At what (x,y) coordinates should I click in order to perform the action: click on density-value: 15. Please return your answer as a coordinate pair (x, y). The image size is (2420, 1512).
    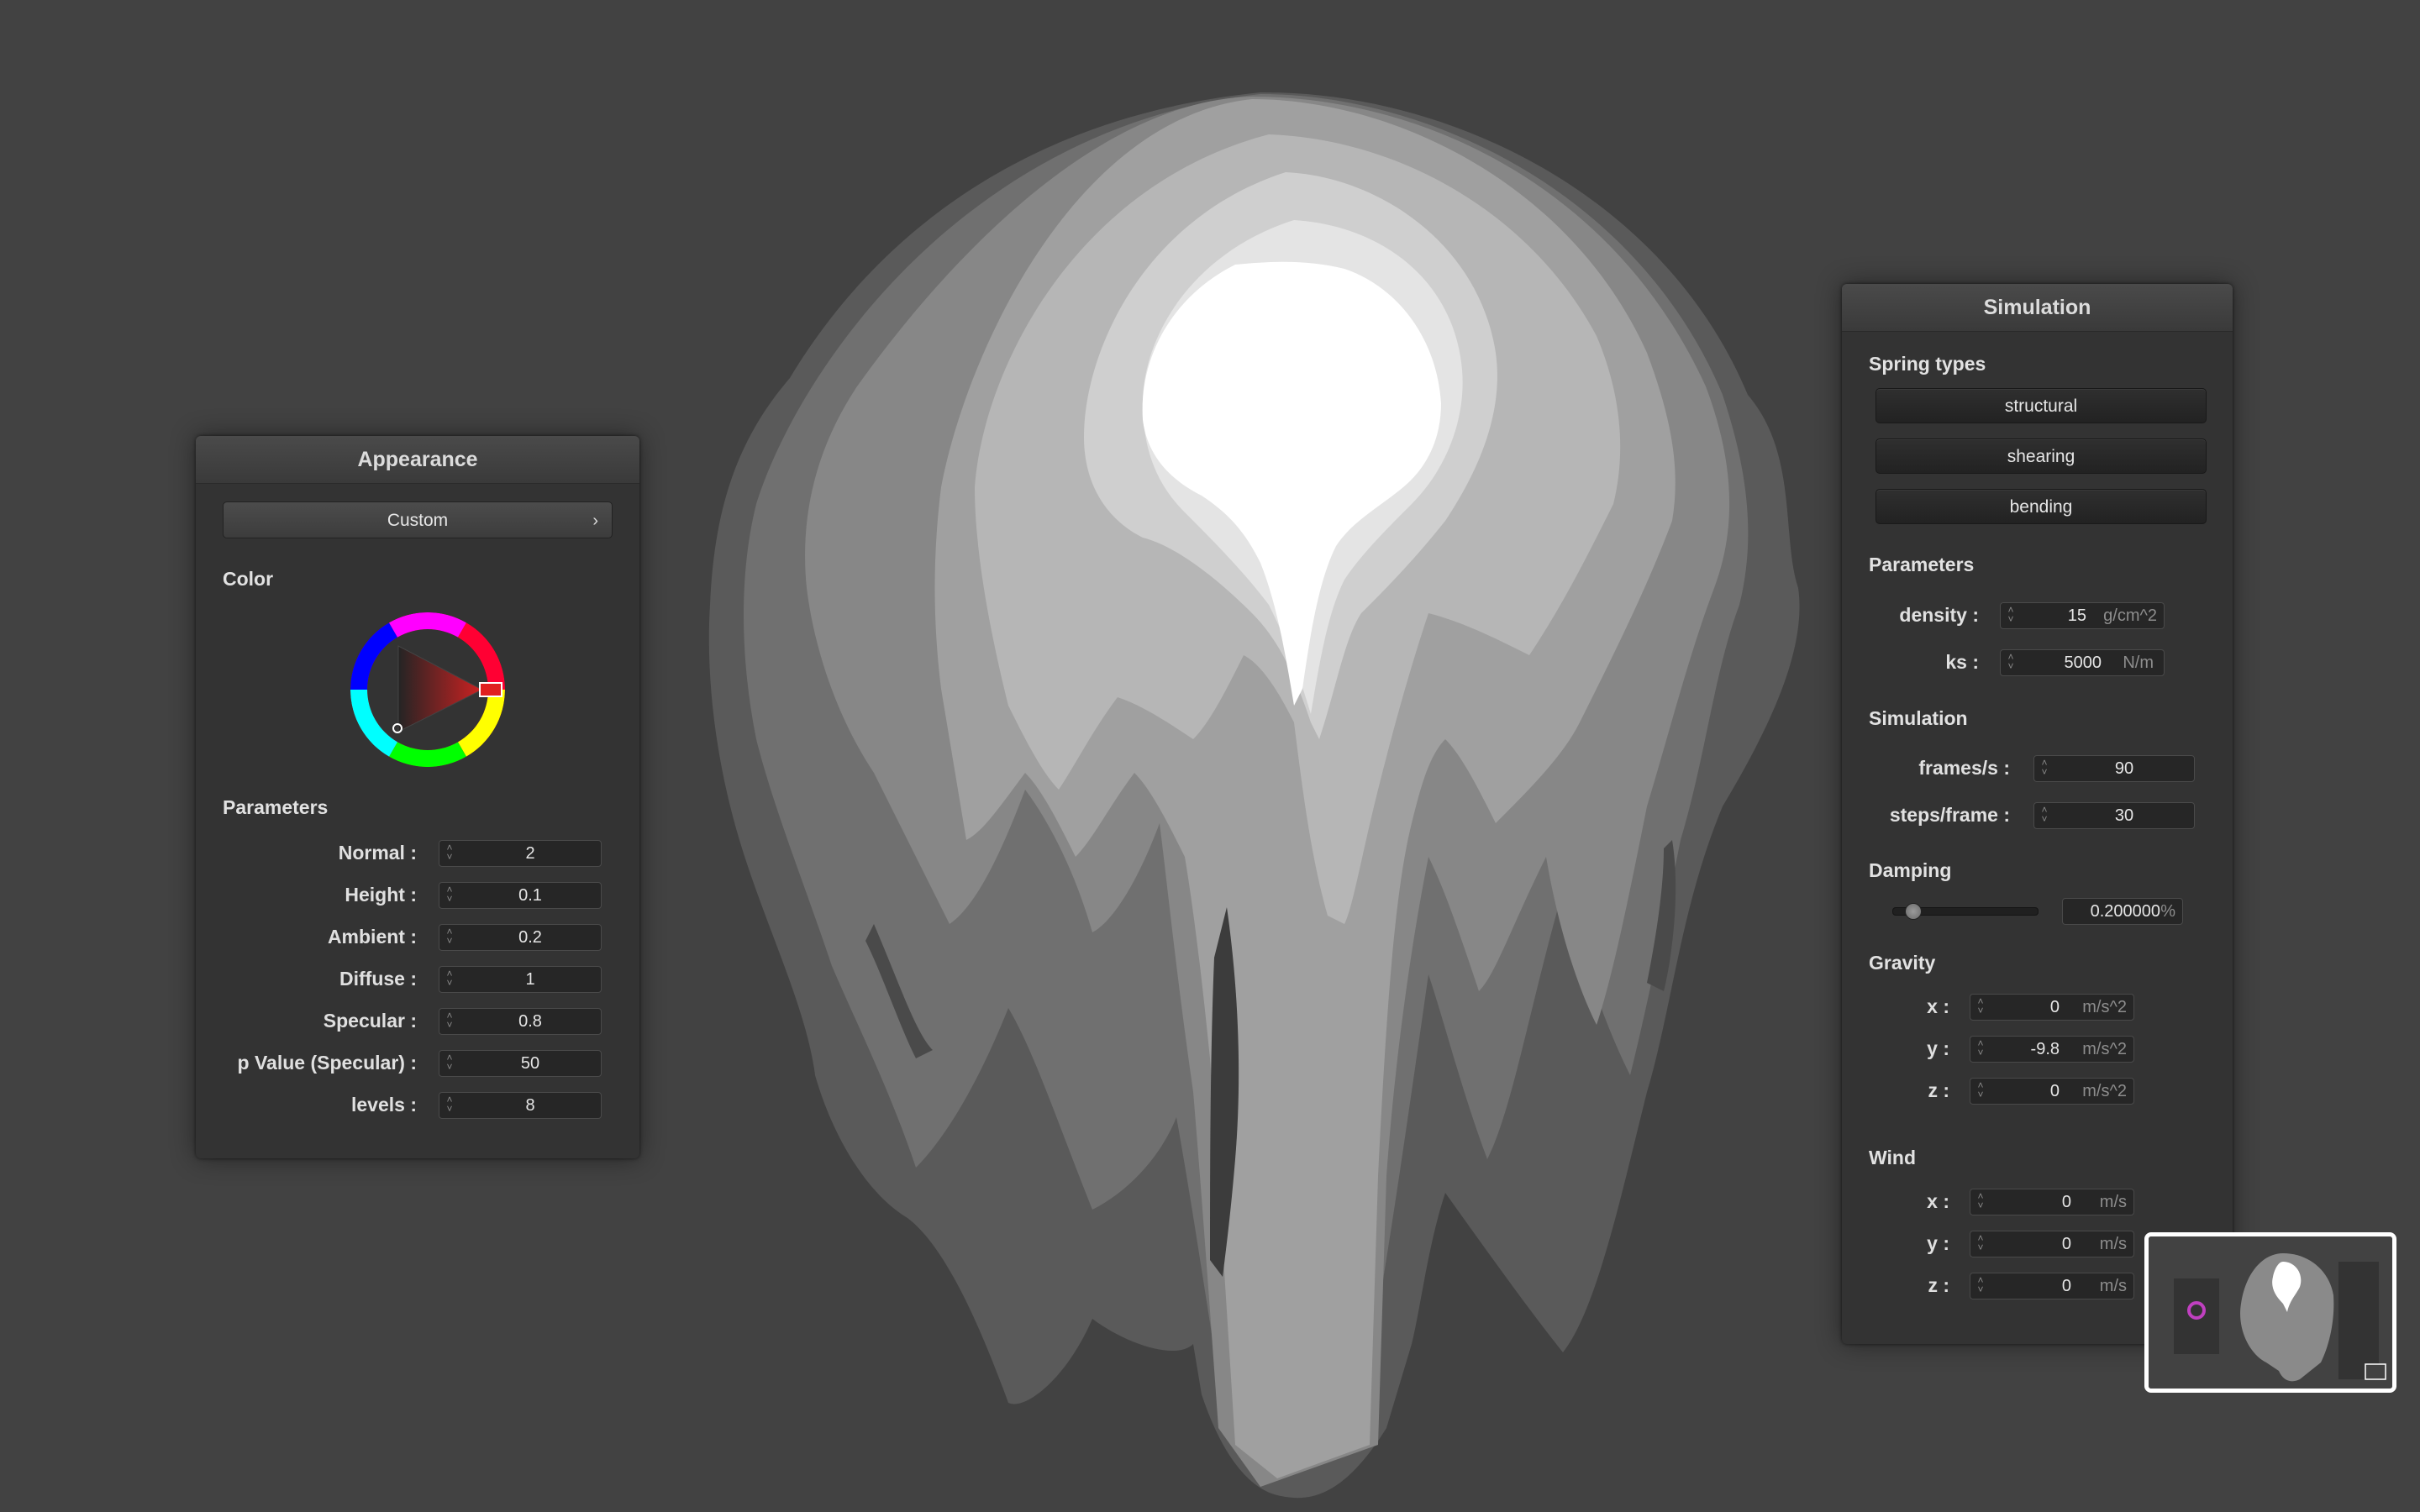
    Looking at the image, I should click on (2076, 615).